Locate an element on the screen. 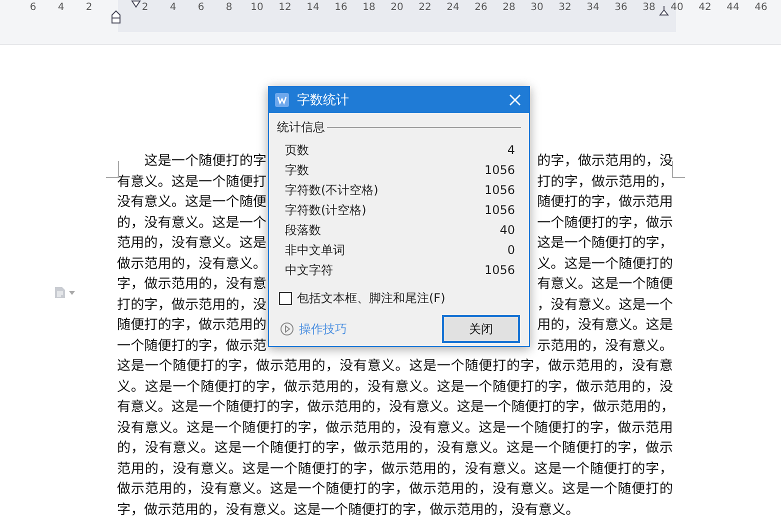 This screenshot has height=520, width=781. stat-label: 页数 is located at coordinates (297, 150).